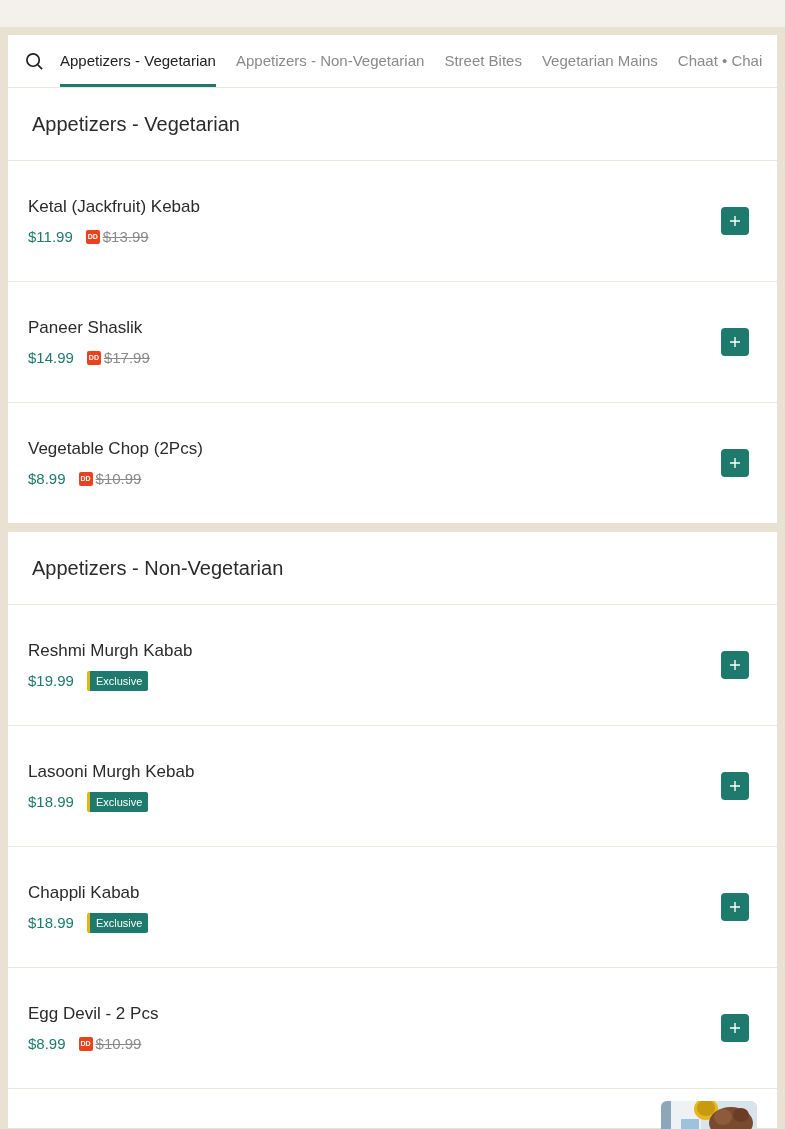 This screenshot has width=785, height=1129. Describe the element at coordinates (136, 124) in the screenshot. I see `section-heading: Appetizers - Vegetarian` at that location.